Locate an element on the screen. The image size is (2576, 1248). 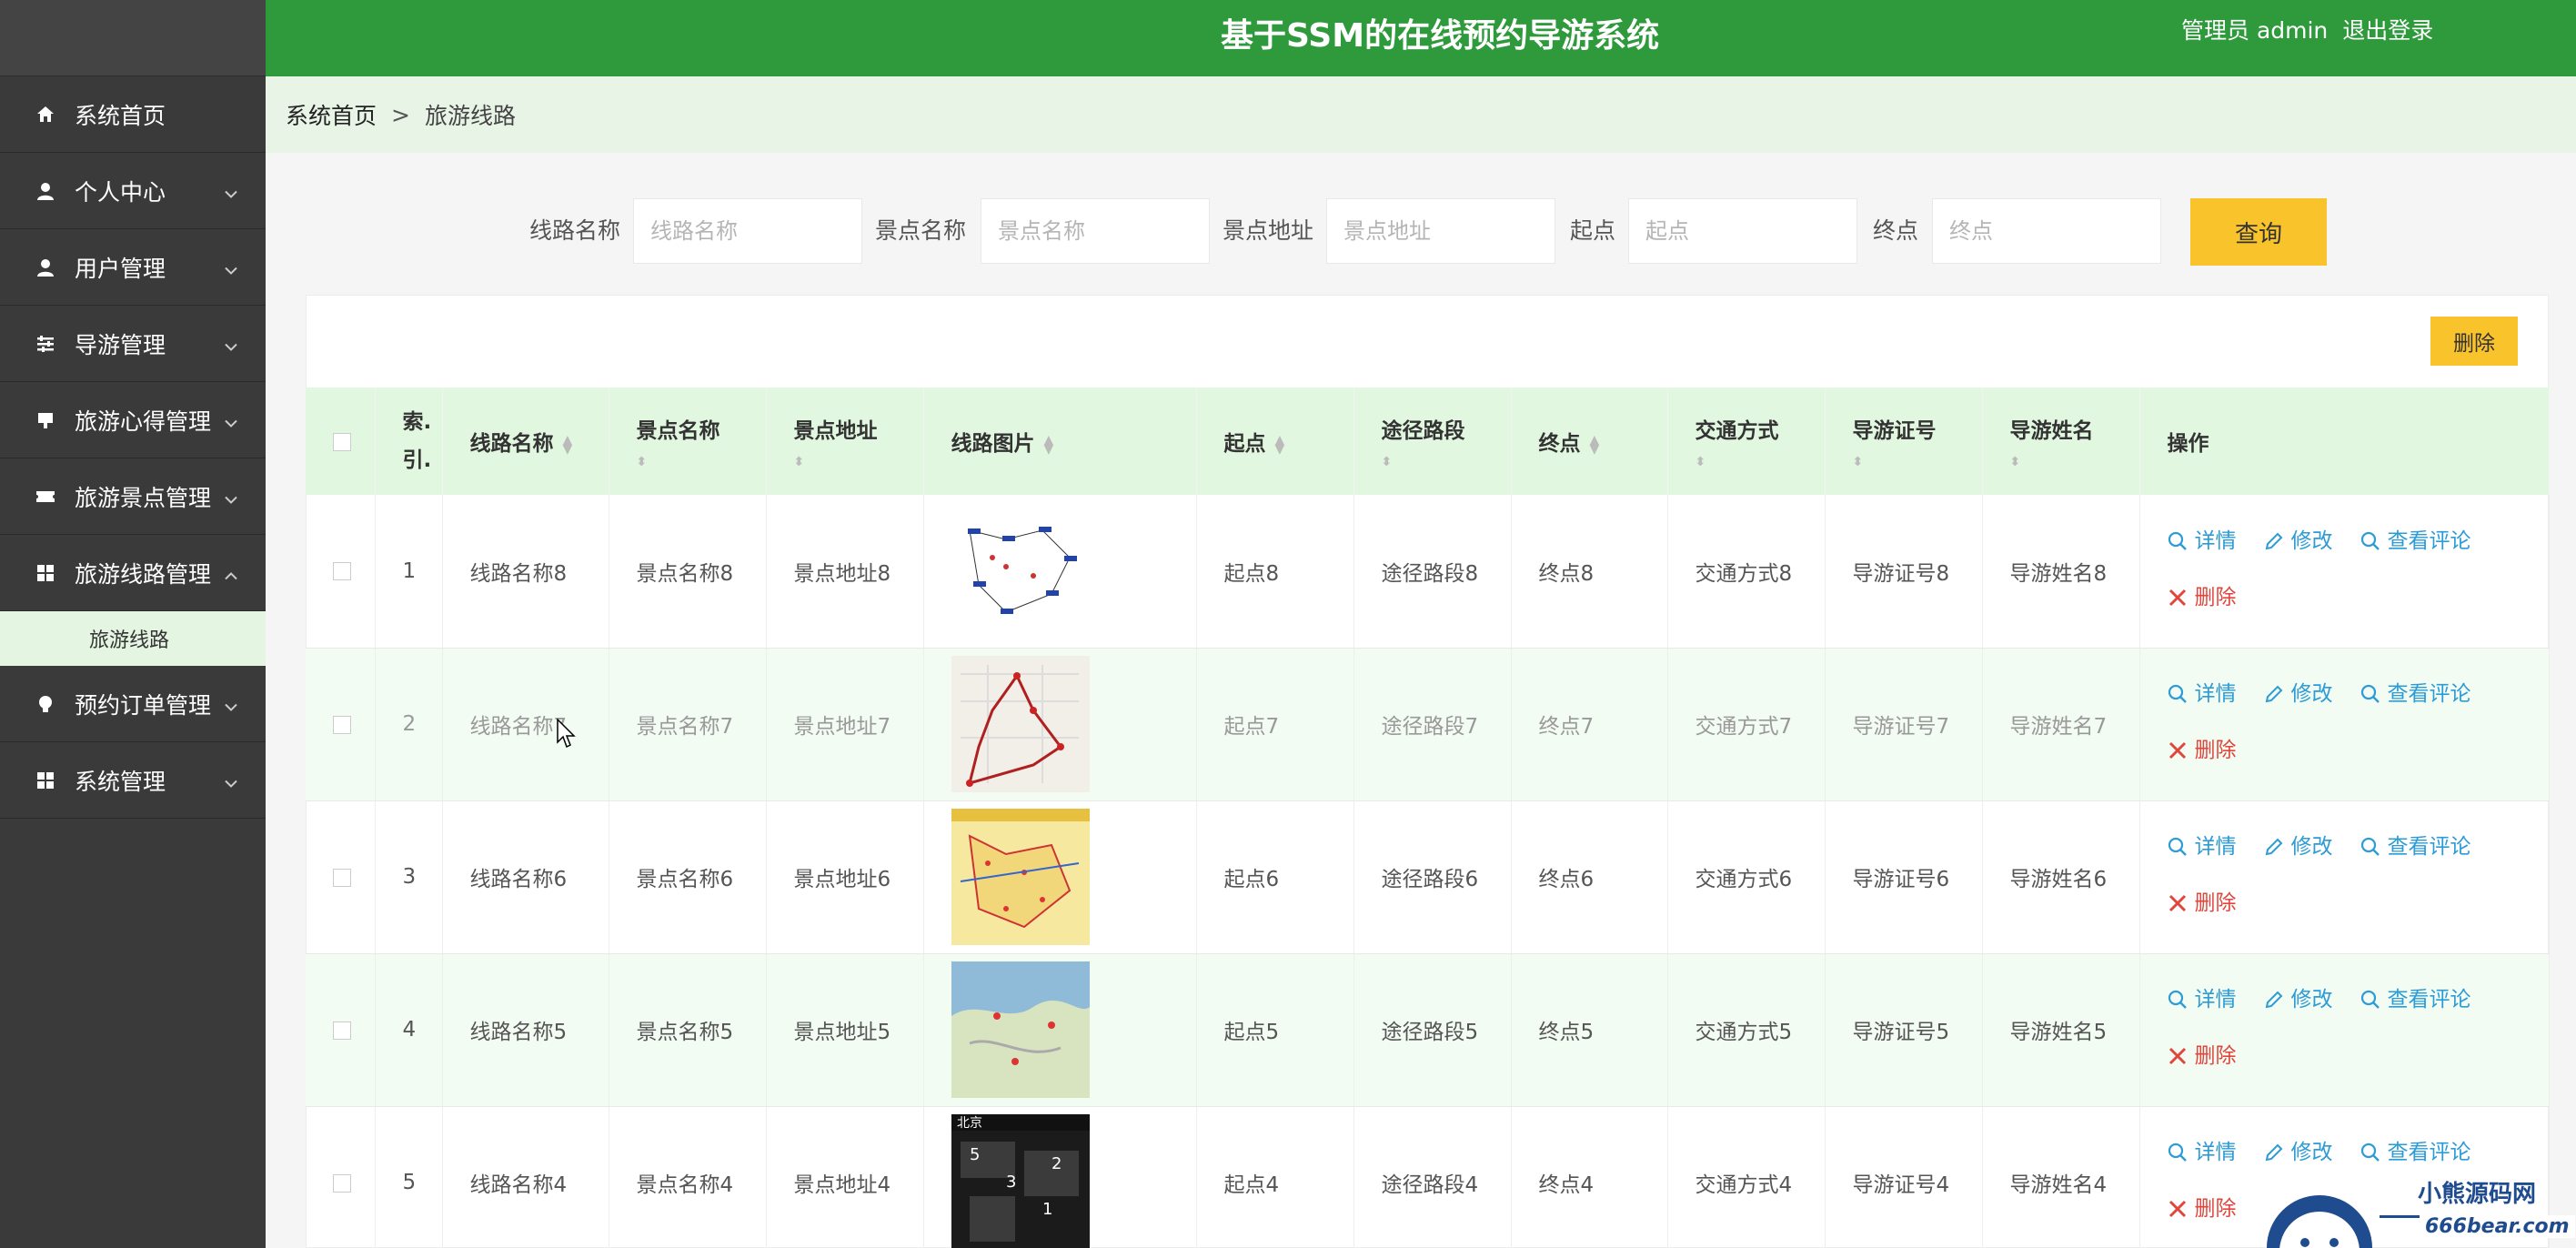
breadcrumb: 系统首页 > 旅游线路 is located at coordinates (1421, 114).